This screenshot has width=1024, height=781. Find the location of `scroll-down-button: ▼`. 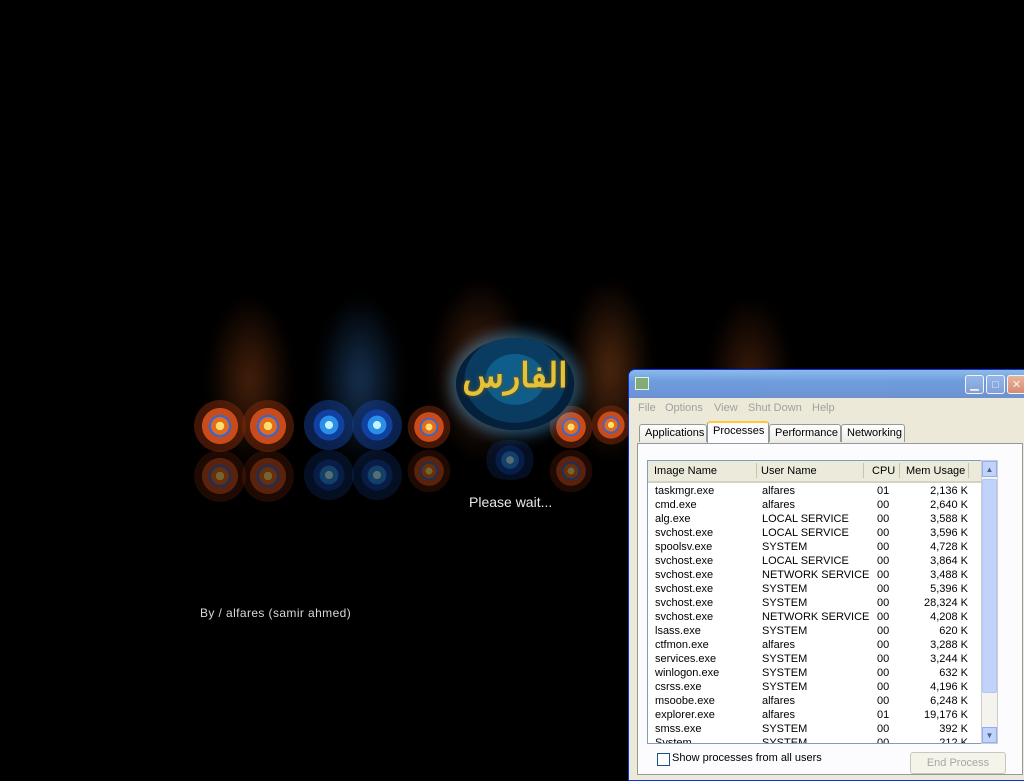

scroll-down-button: ▼ is located at coordinates (989, 735).